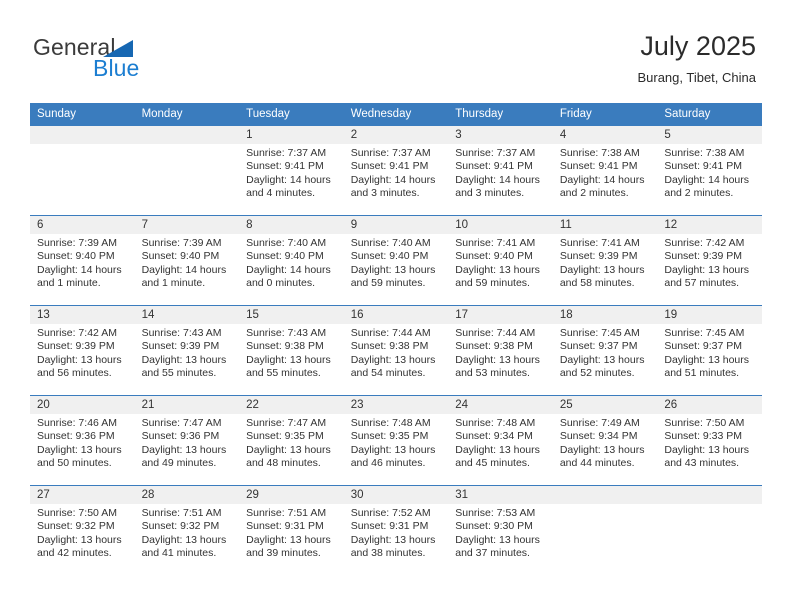 Image resolution: width=792 pixels, height=612 pixels. Describe the element at coordinates (699, 193) in the screenshot. I see `daylight-duration-line2: and 2 minutes.` at that location.